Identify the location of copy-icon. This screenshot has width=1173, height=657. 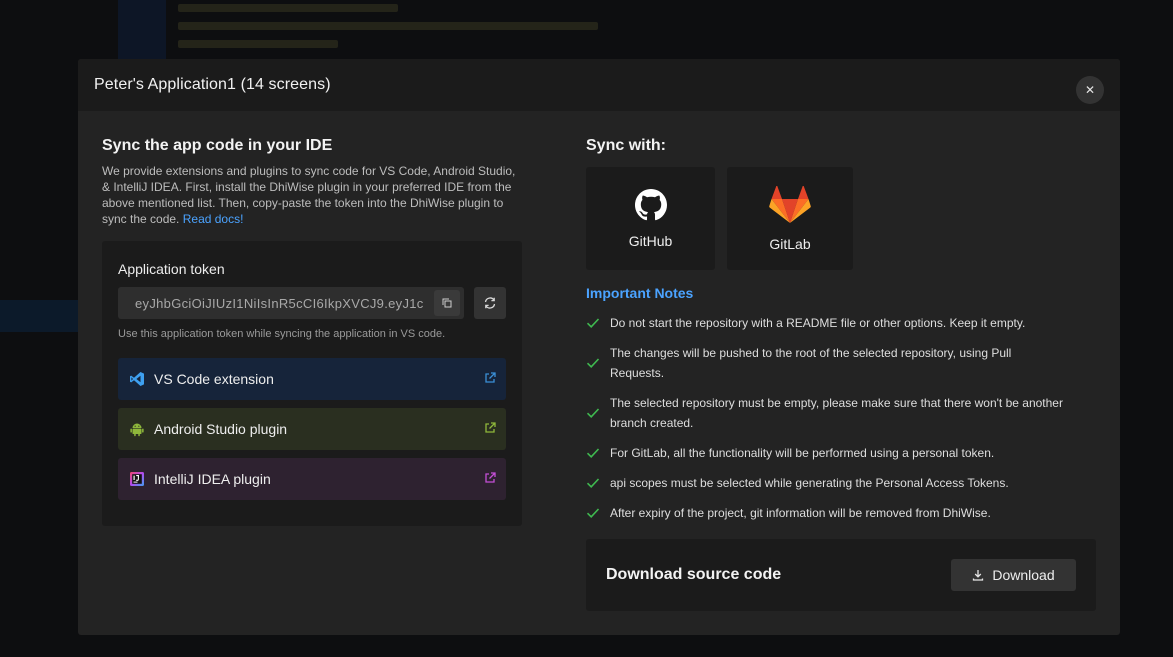
(447, 303).